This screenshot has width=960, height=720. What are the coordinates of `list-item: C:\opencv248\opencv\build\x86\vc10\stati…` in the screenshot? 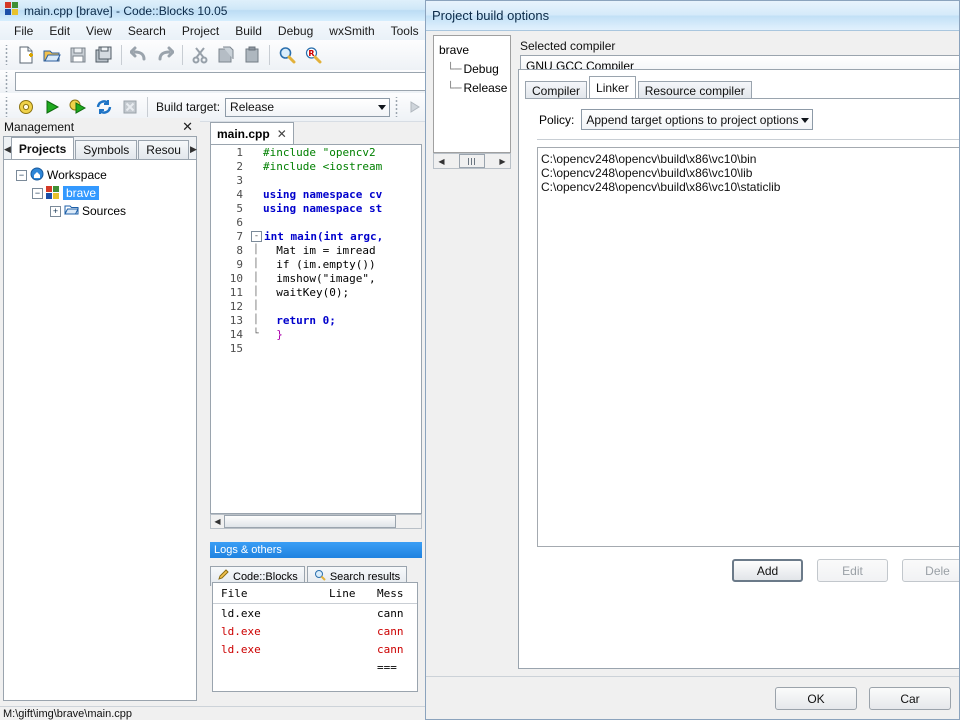 It's located at (750, 187).